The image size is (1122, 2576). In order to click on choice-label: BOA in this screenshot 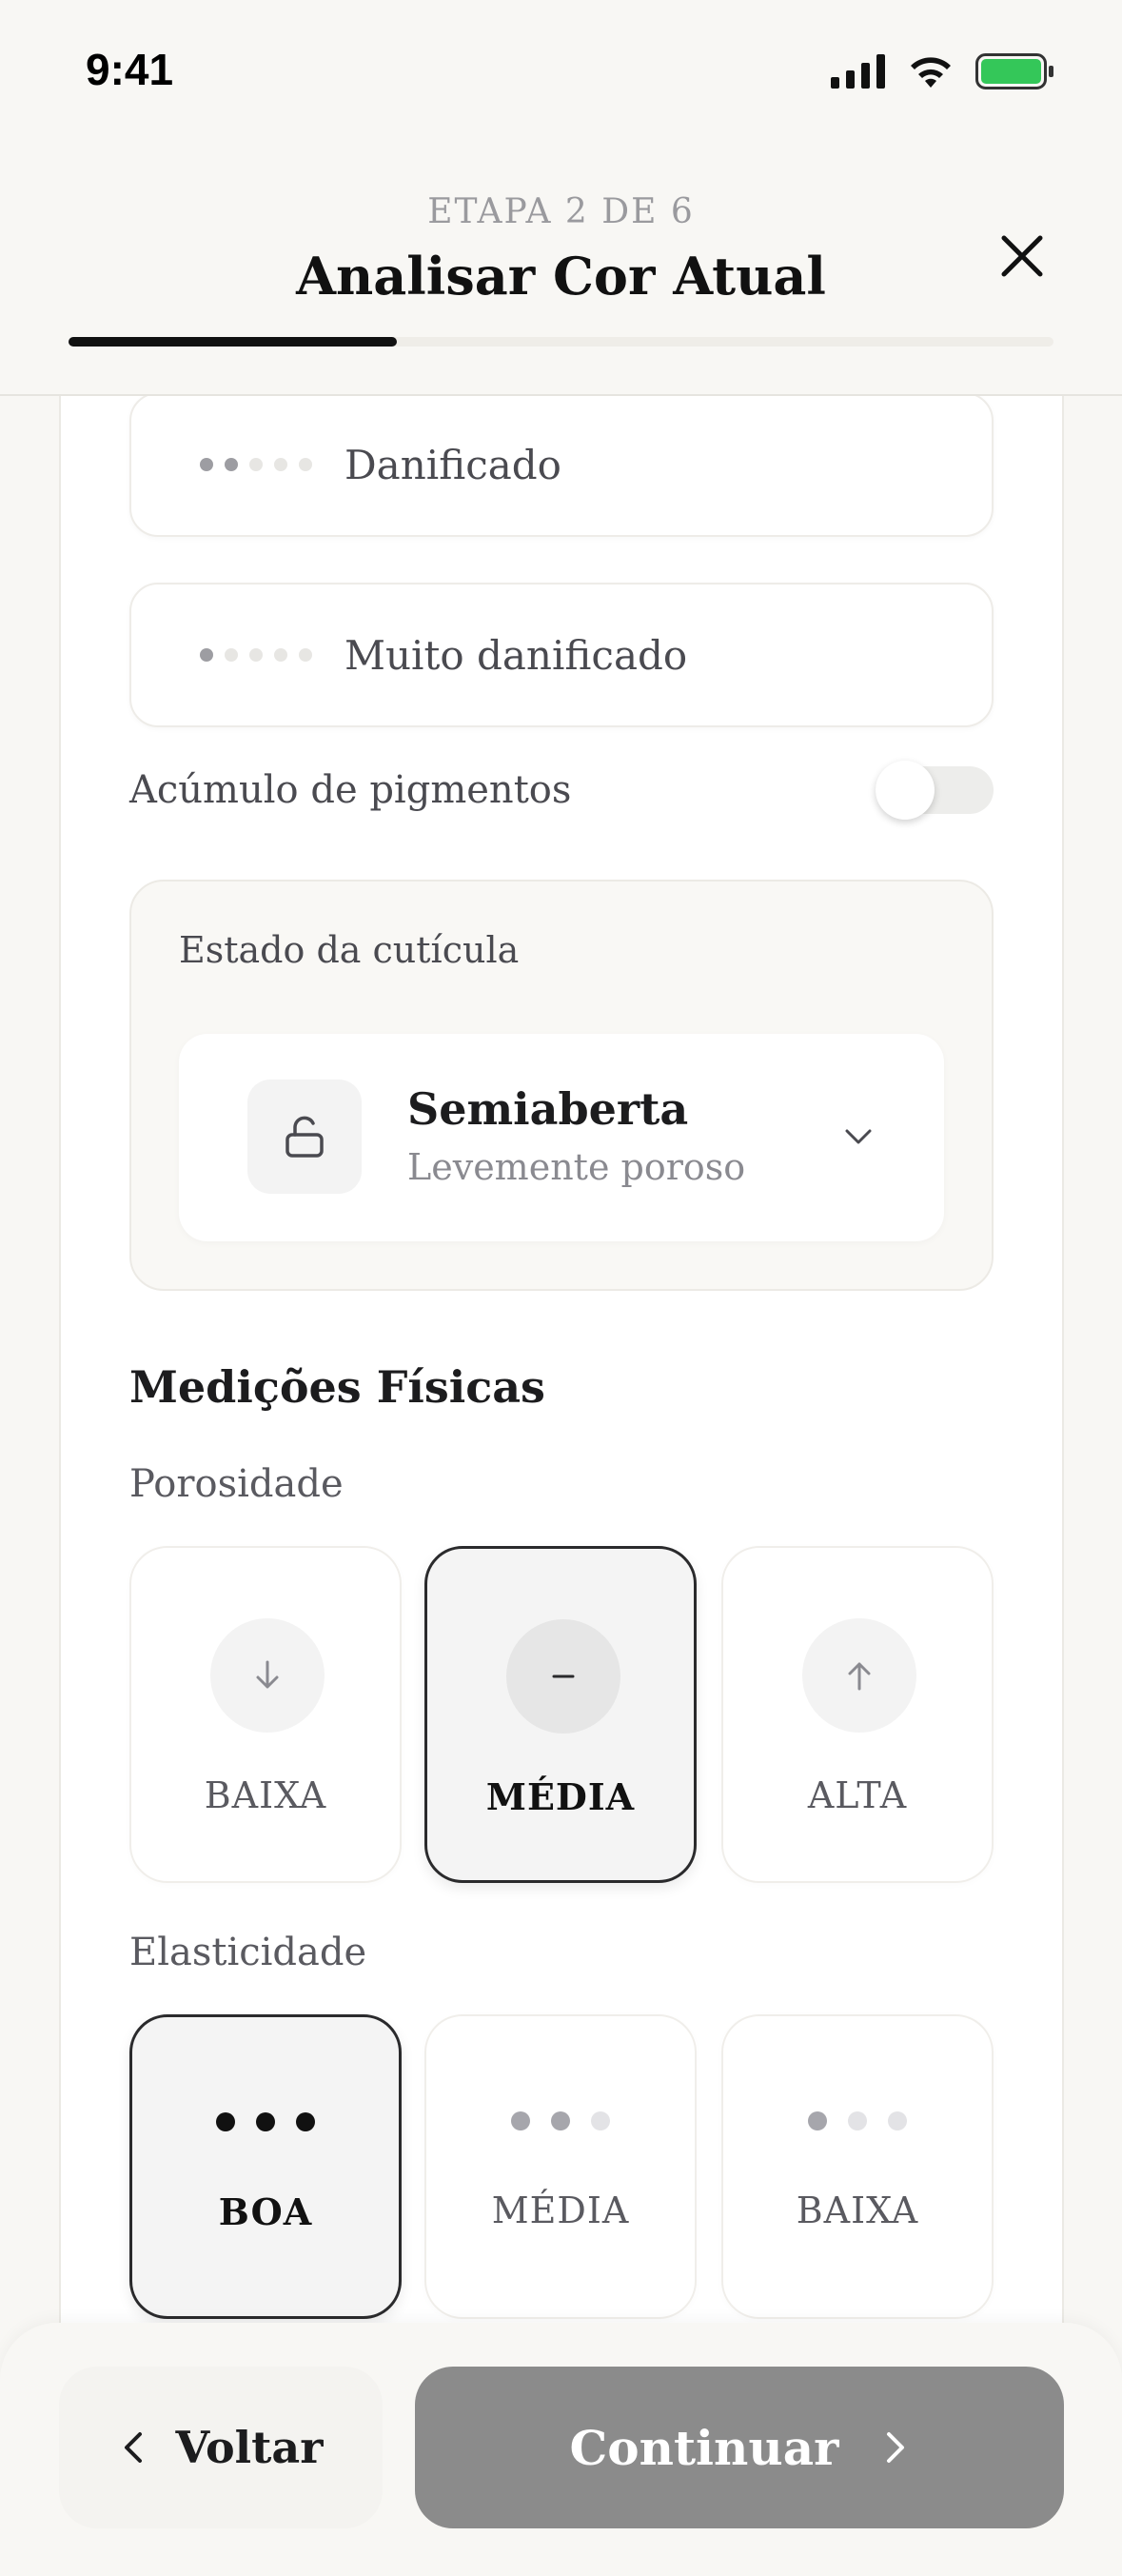, I will do `click(265, 2211)`.